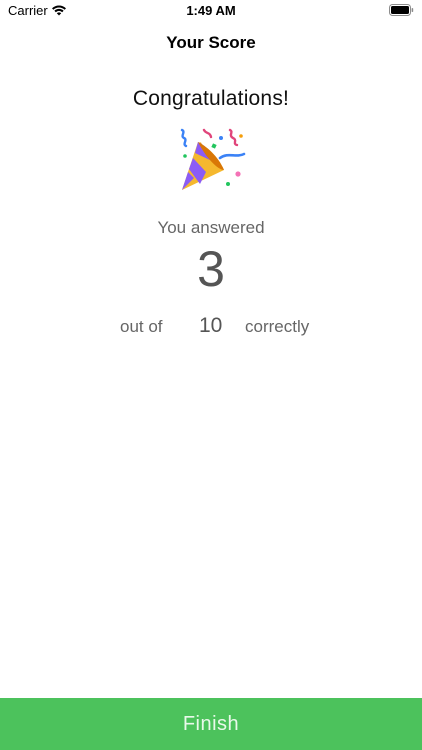 This screenshot has height=750, width=422. What do you see at coordinates (211, 269) in the screenshot?
I see `score-value: 3` at bounding box center [211, 269].